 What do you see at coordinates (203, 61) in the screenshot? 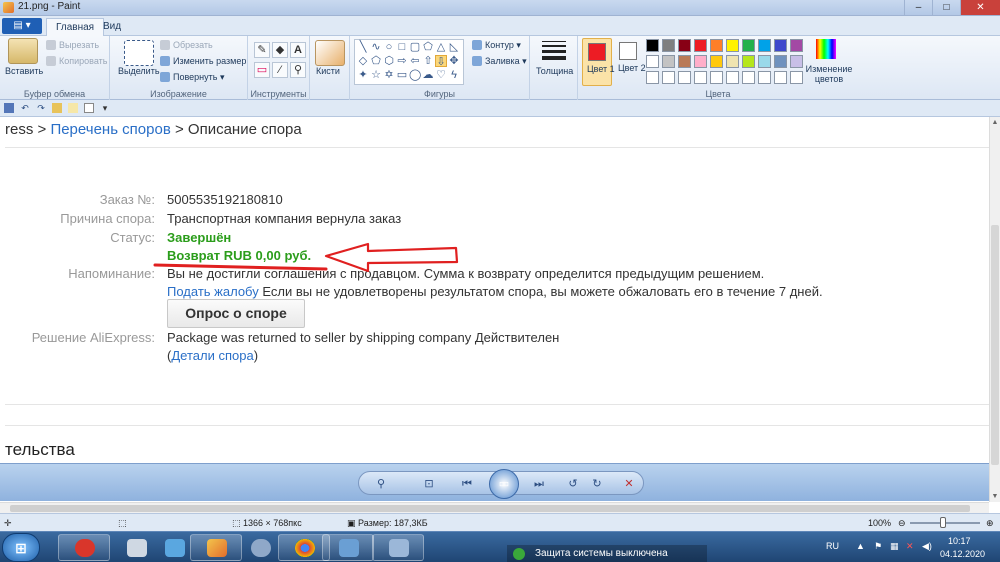
I see `resize-button: Изменить размер` at bounding box center [203, 61].